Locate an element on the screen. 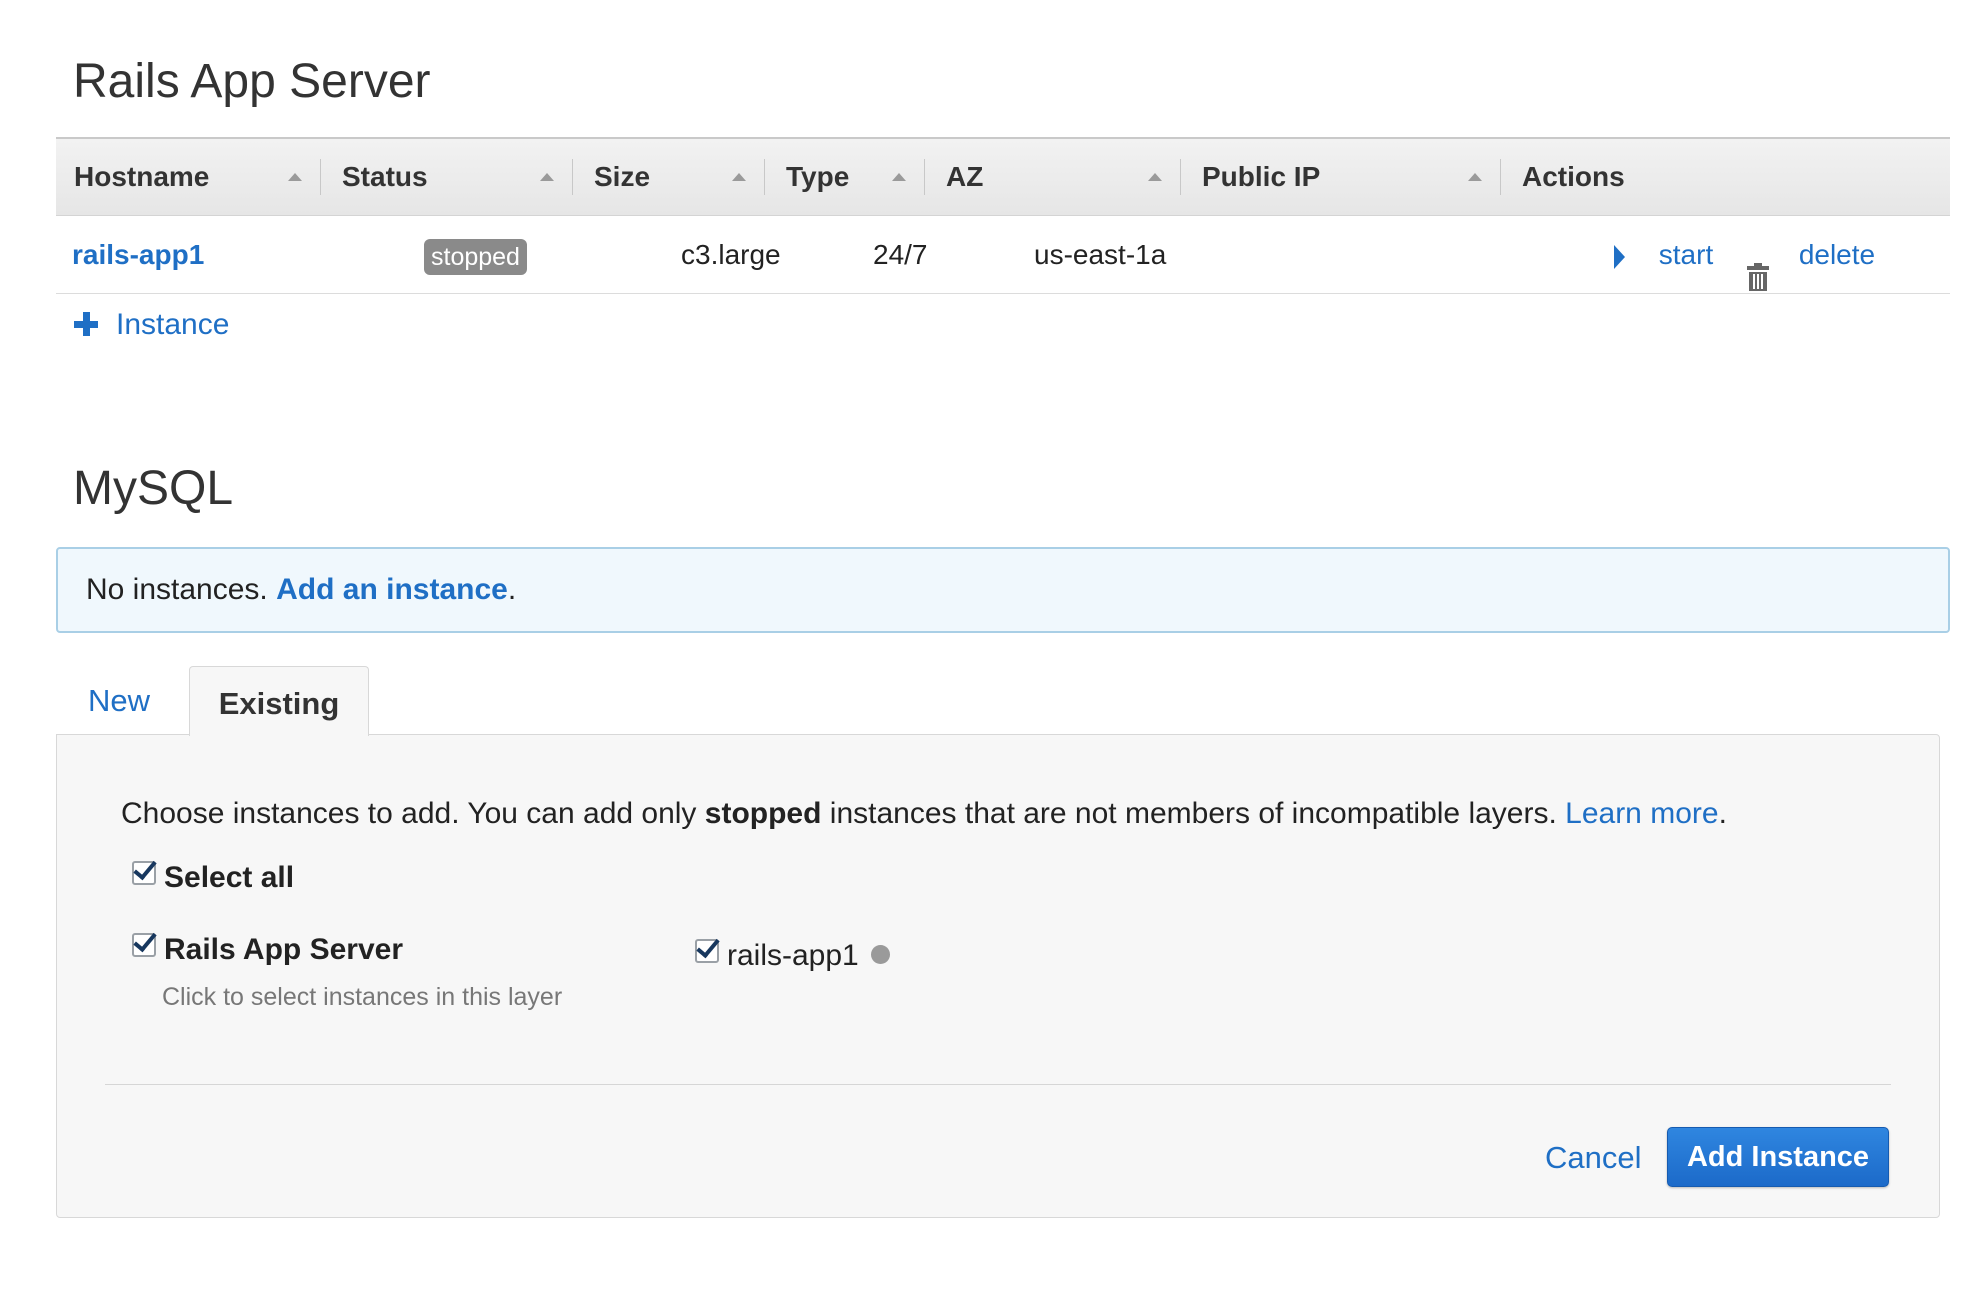  column-header-az: AZ is located at coordinates (964, 177).